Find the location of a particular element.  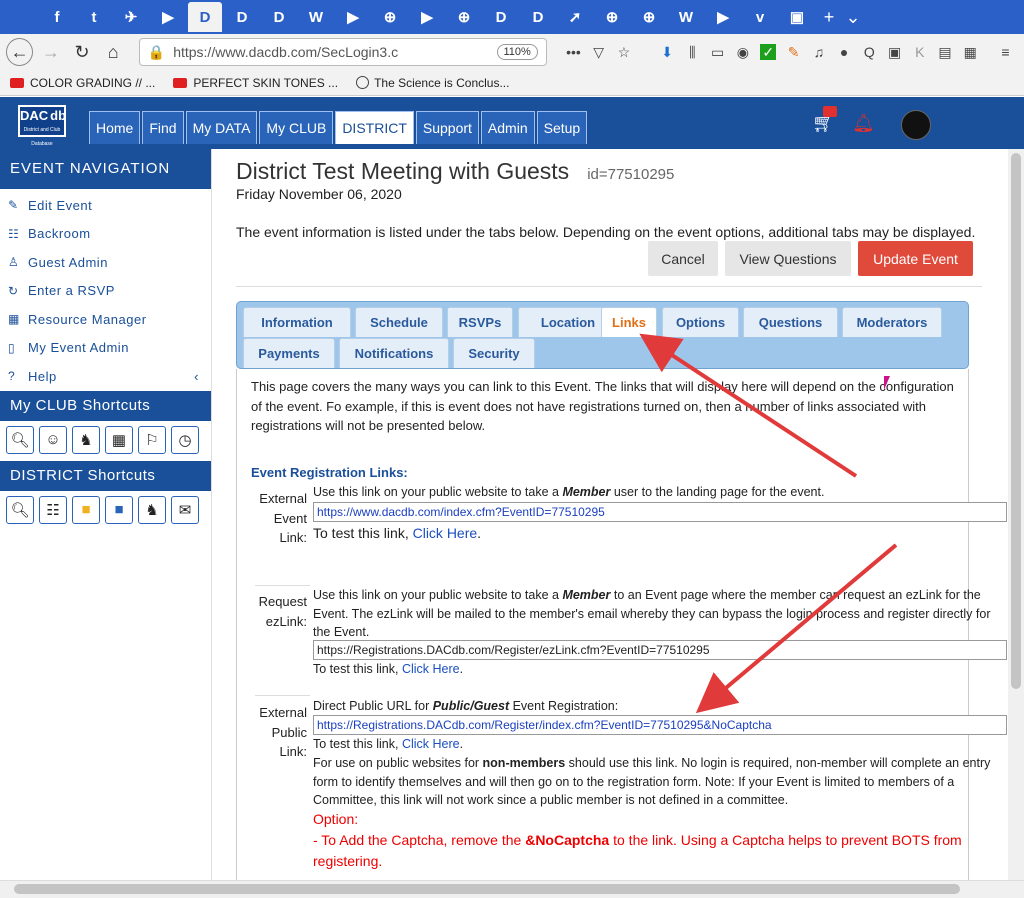

zoom-icon: ▣ is located at coordinates (797, 17).